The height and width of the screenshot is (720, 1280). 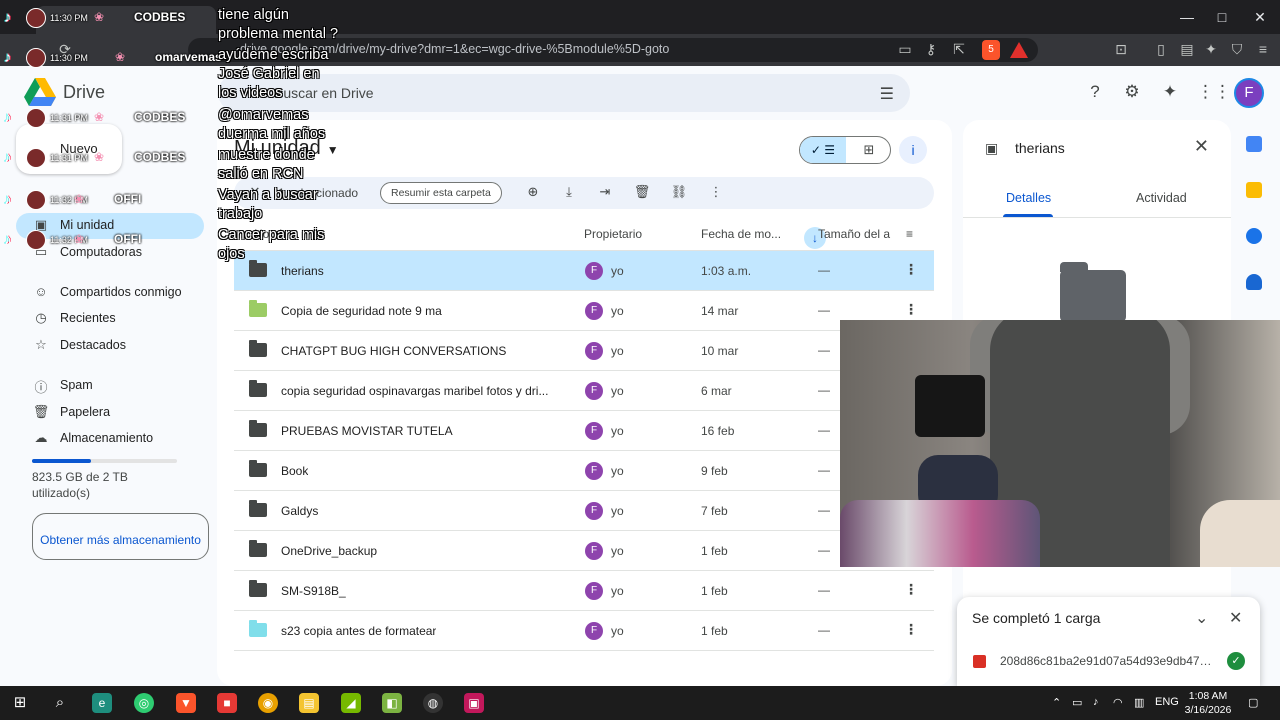 I want to click on apps-icon: ⋮⋮, so click(x=1214, y=92).